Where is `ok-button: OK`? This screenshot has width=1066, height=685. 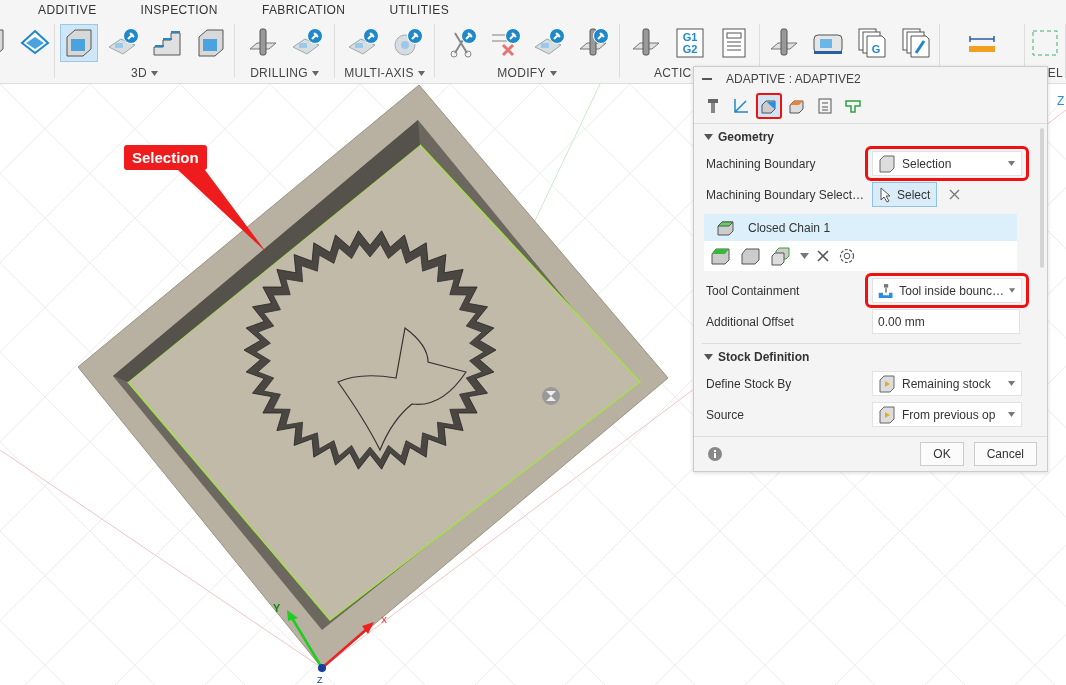
ok-button: OK is located at coordinates (942, 454).